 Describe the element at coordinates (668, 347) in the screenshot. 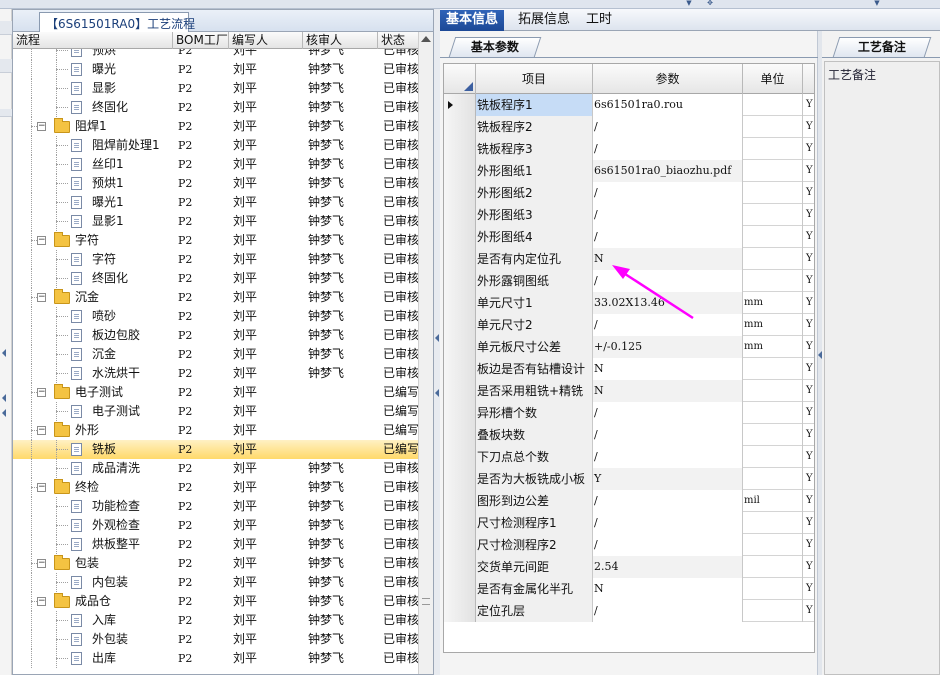

I see `param-value: +/-0.125` at that location.